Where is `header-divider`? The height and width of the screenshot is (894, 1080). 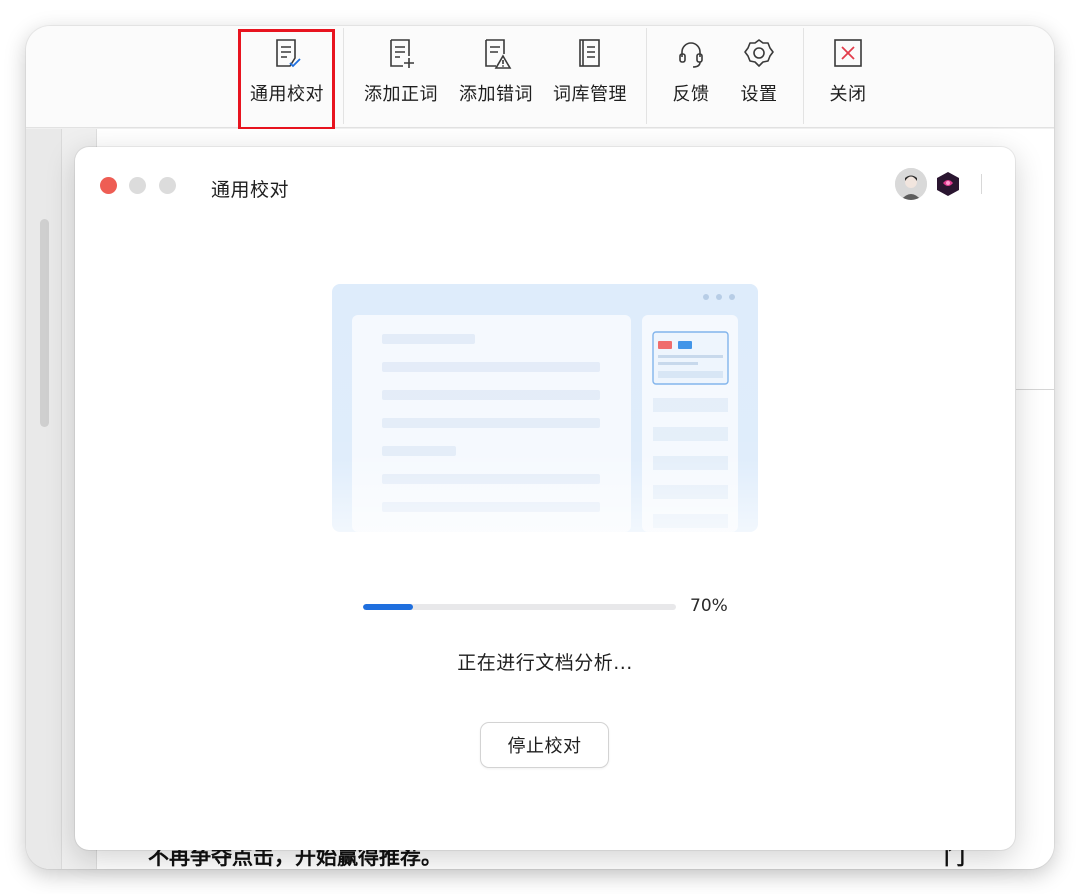 header-divider is located at coordinates (981, 184).